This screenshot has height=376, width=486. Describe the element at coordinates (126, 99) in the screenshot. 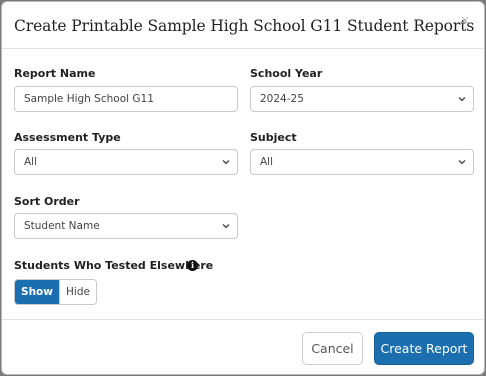

I see `report-name-input: Sample High School G11` at that location.